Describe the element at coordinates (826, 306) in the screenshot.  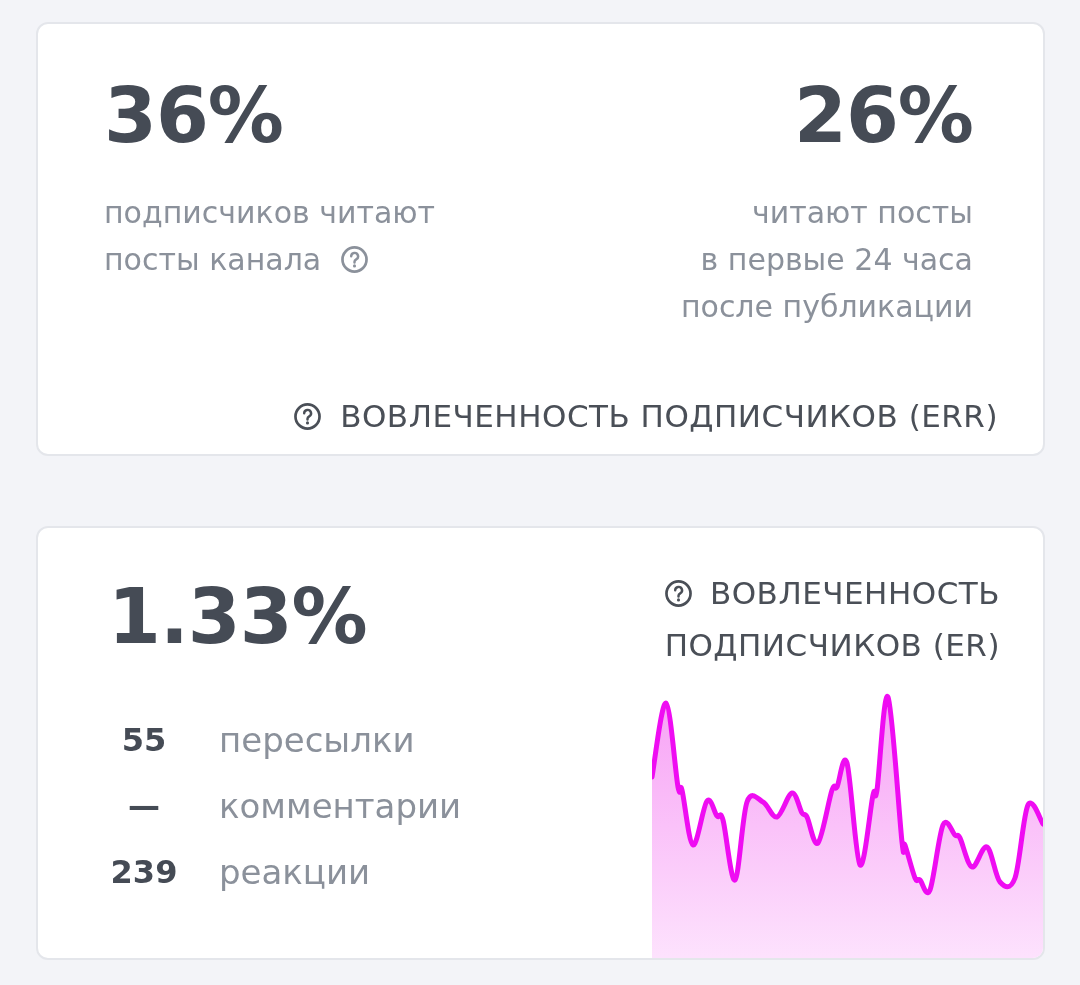
I see `stat-description: после публикации` at that location.